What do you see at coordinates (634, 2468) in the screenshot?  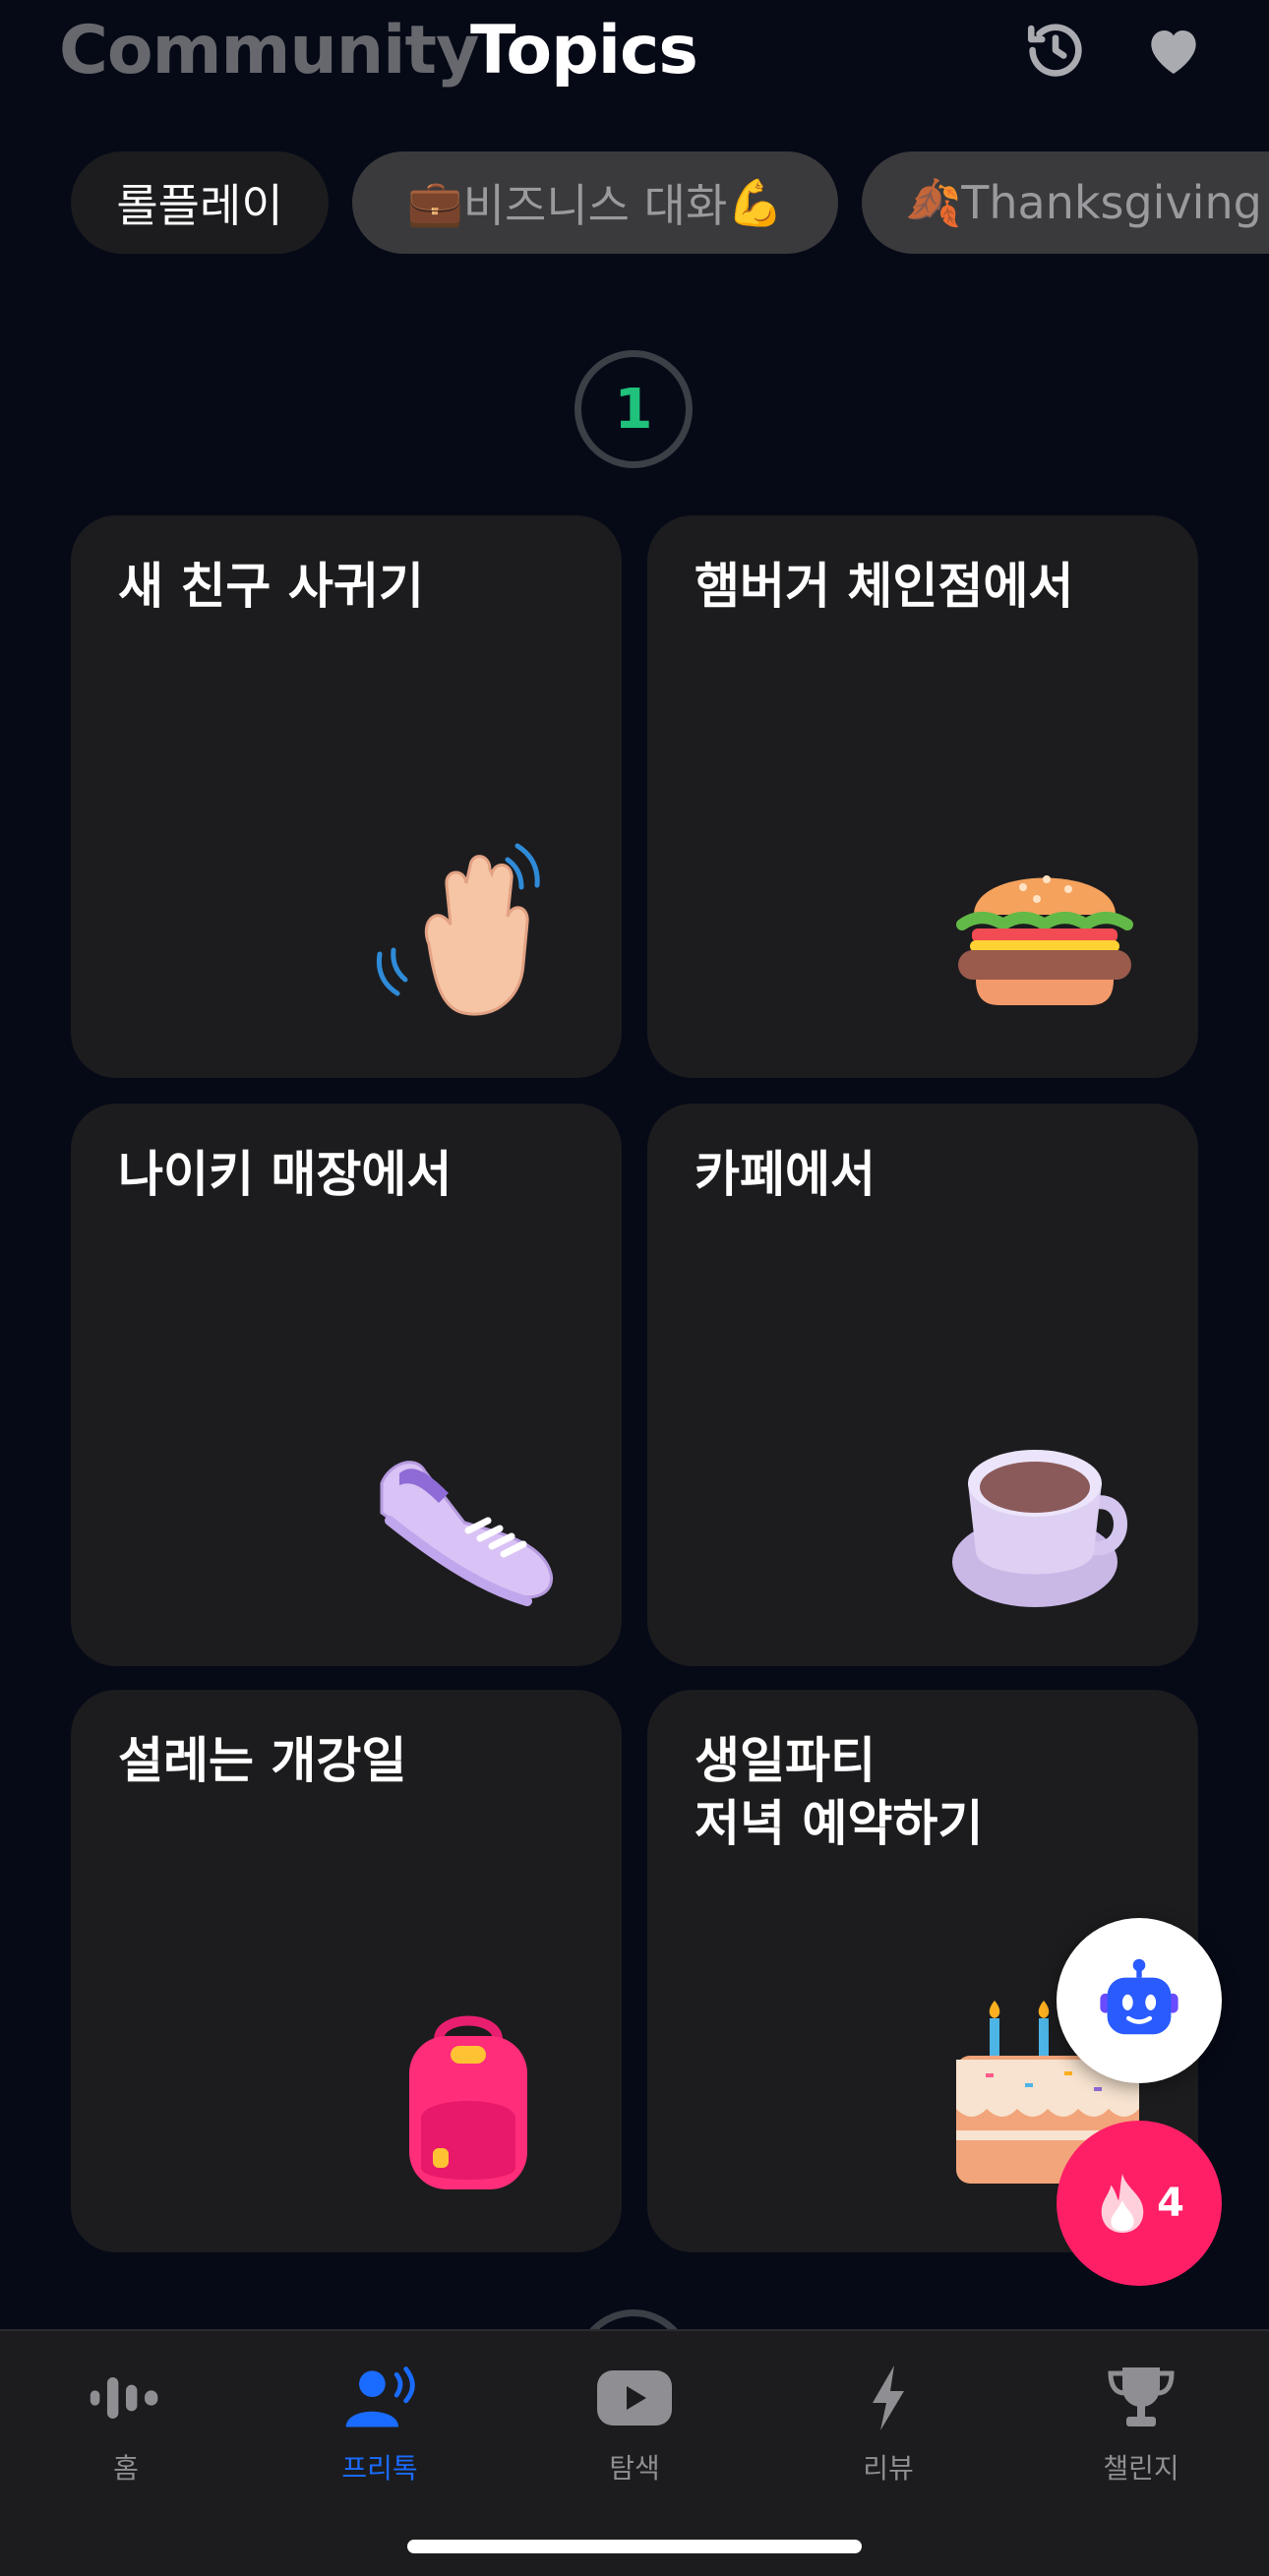 I see `nav-label: 탐색` at bounding box center [634, 2468].